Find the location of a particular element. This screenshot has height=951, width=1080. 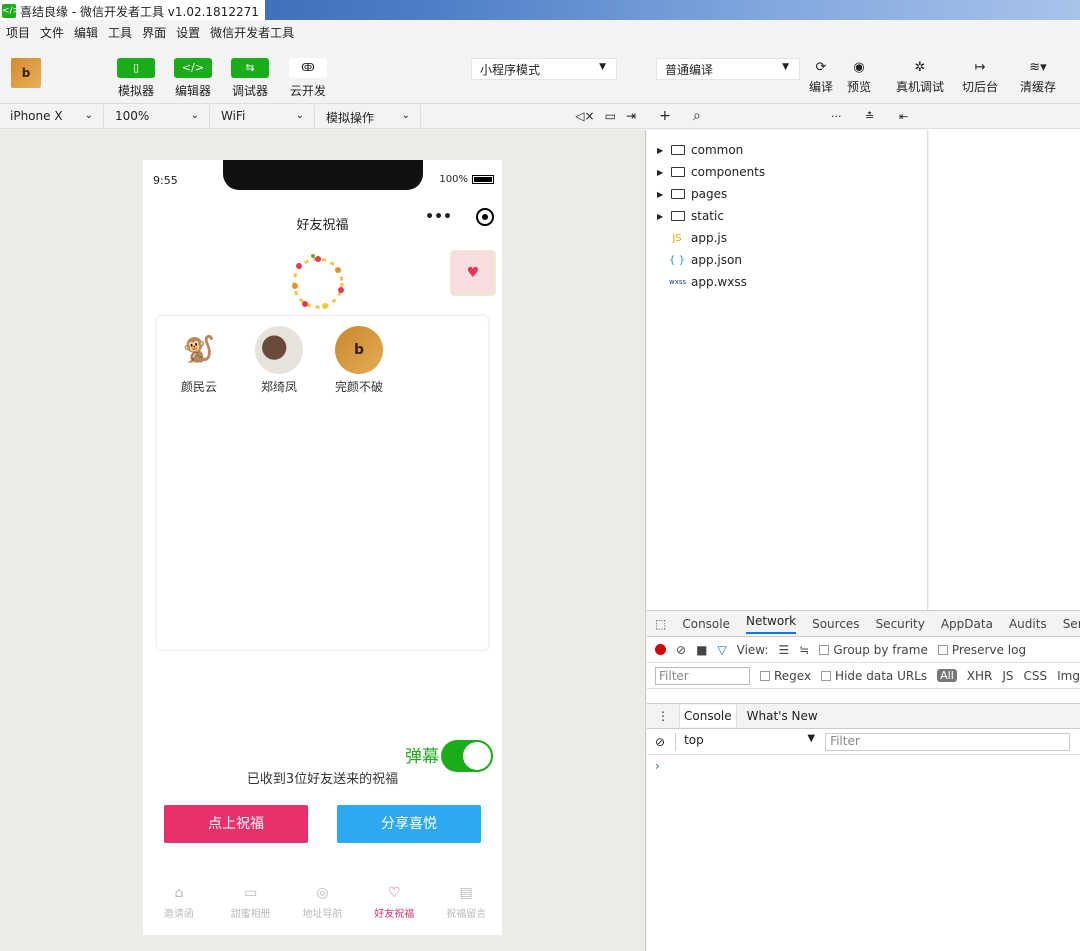

tree-folder-static: ▶ static is located at coordinates (690, 216).